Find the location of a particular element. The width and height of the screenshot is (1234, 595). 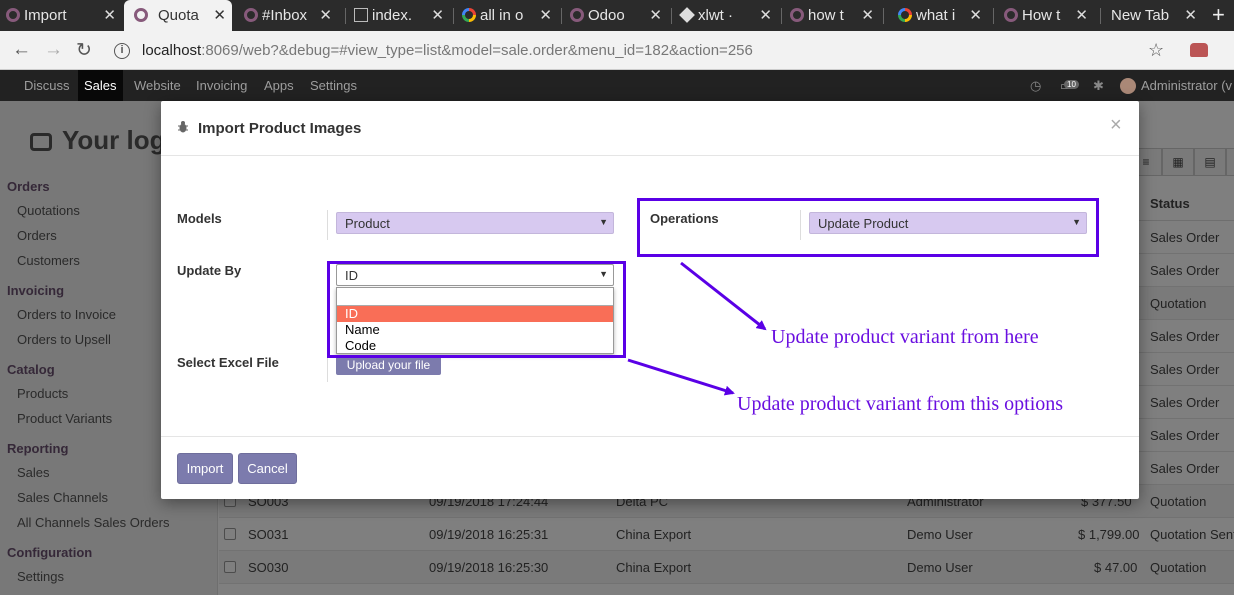

upload-file-button: Upload your file is located at coordinates (388, 365).